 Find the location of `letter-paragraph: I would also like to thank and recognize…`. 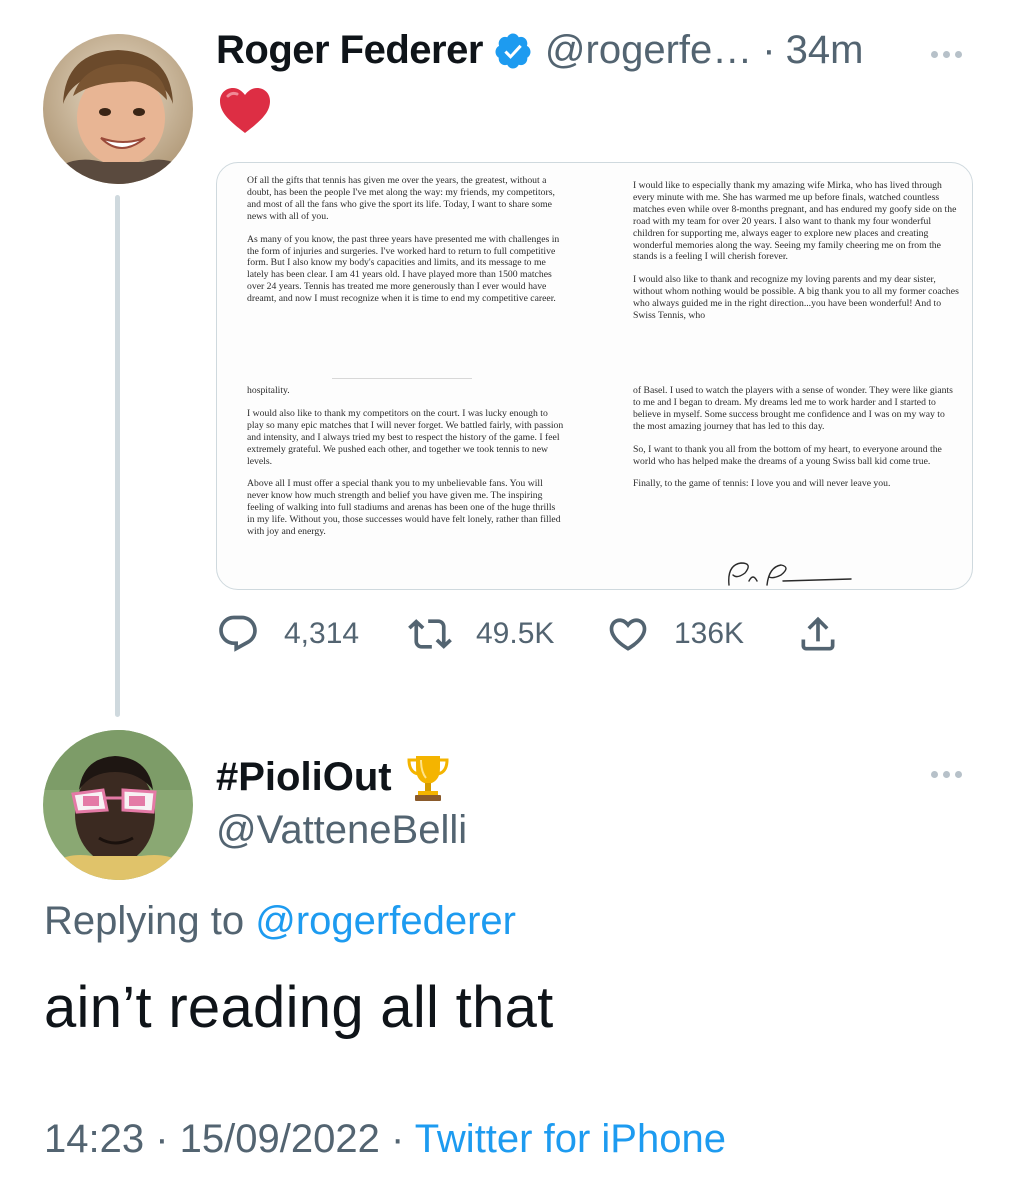

letter-paragraph: I would also like to thank and recognize… is located at coordinates (796, 298).